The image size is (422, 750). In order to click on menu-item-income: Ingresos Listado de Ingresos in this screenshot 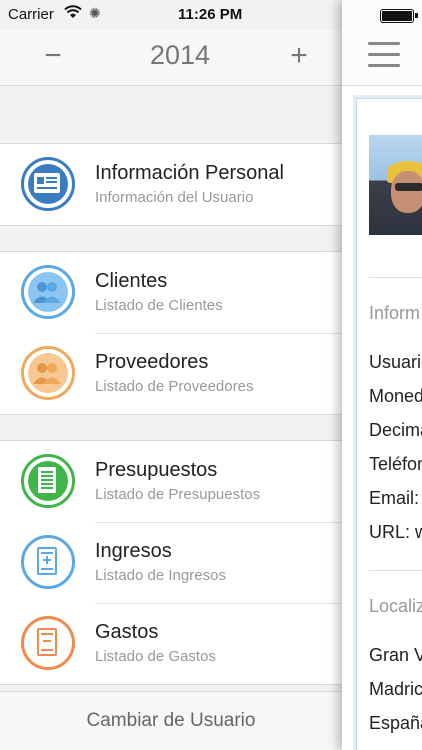, I will do `click(171, 562)`.